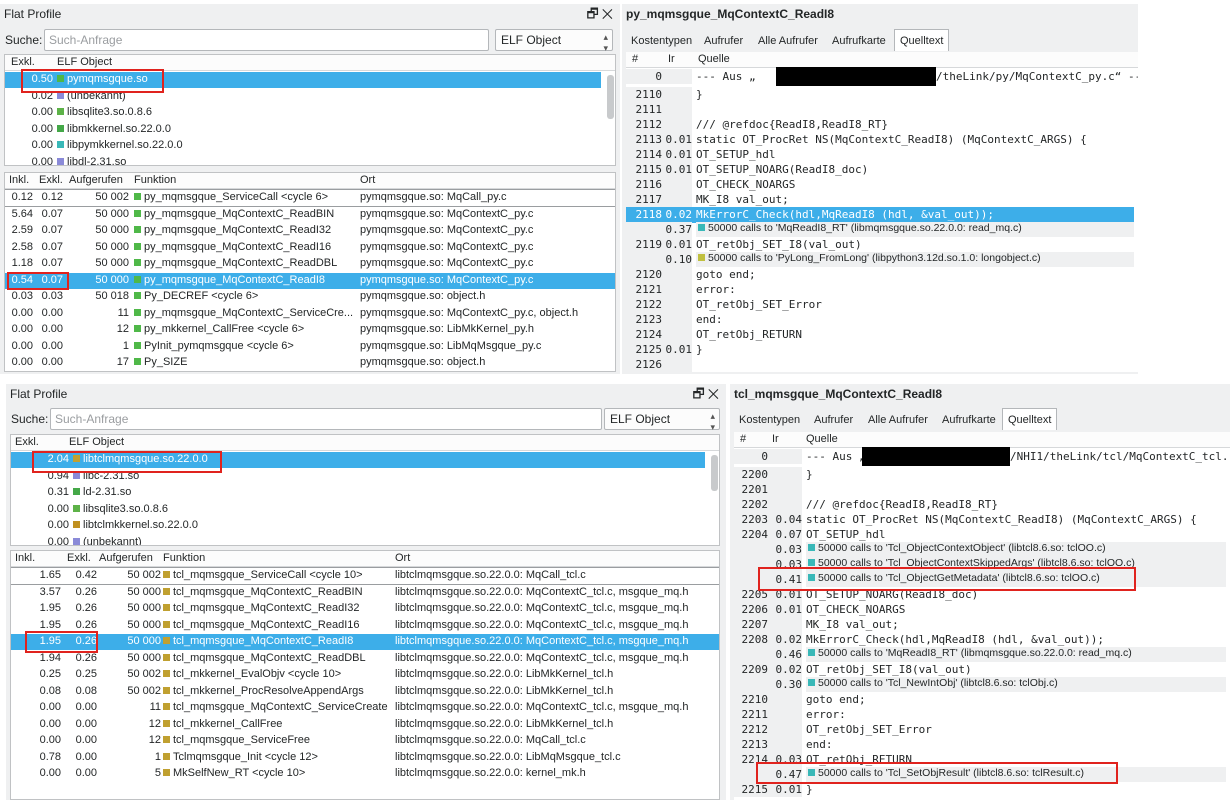 Image resolution: width=1230 pixels, height=800 pixels. I want to click on source-line: 2202 /// @refdoc{ReadI8,ReadI8_RT}, so click(980, 505).